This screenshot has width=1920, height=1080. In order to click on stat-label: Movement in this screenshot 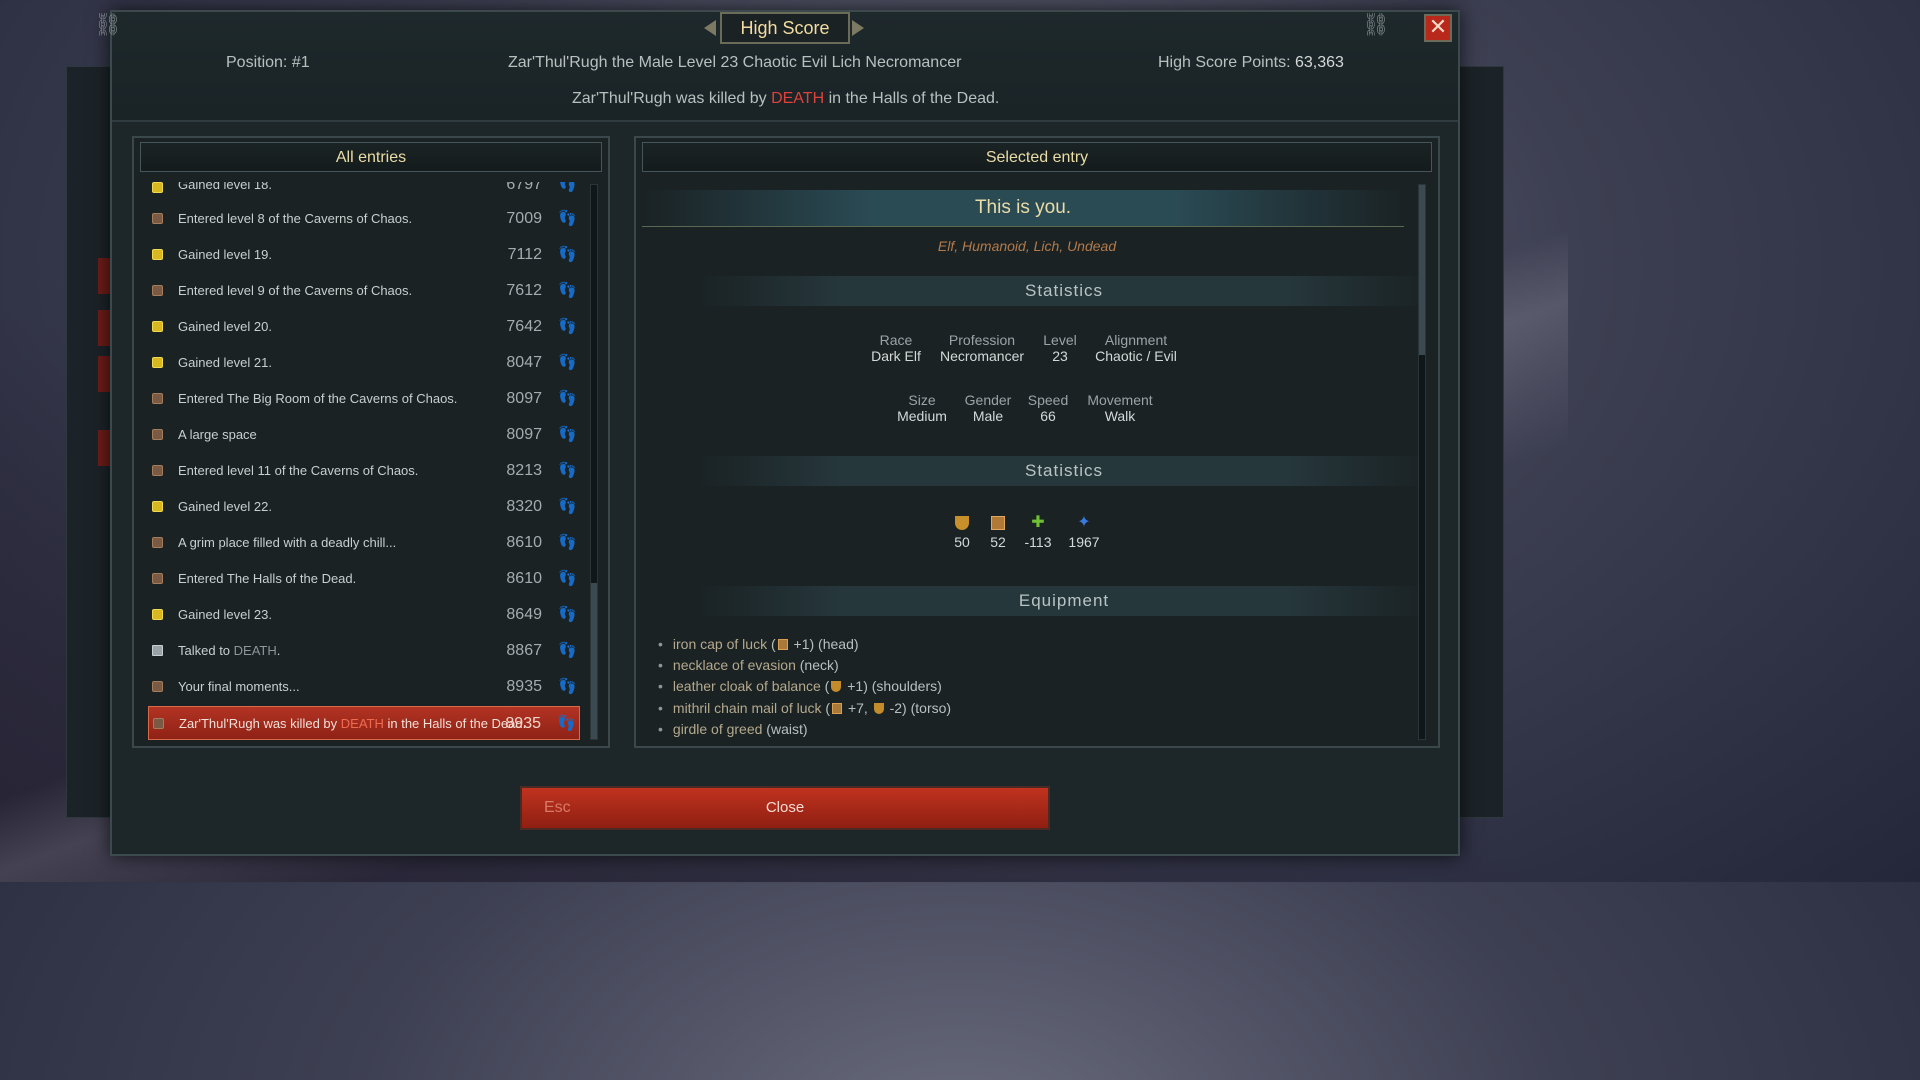, I will do `click(1120, 400)`.